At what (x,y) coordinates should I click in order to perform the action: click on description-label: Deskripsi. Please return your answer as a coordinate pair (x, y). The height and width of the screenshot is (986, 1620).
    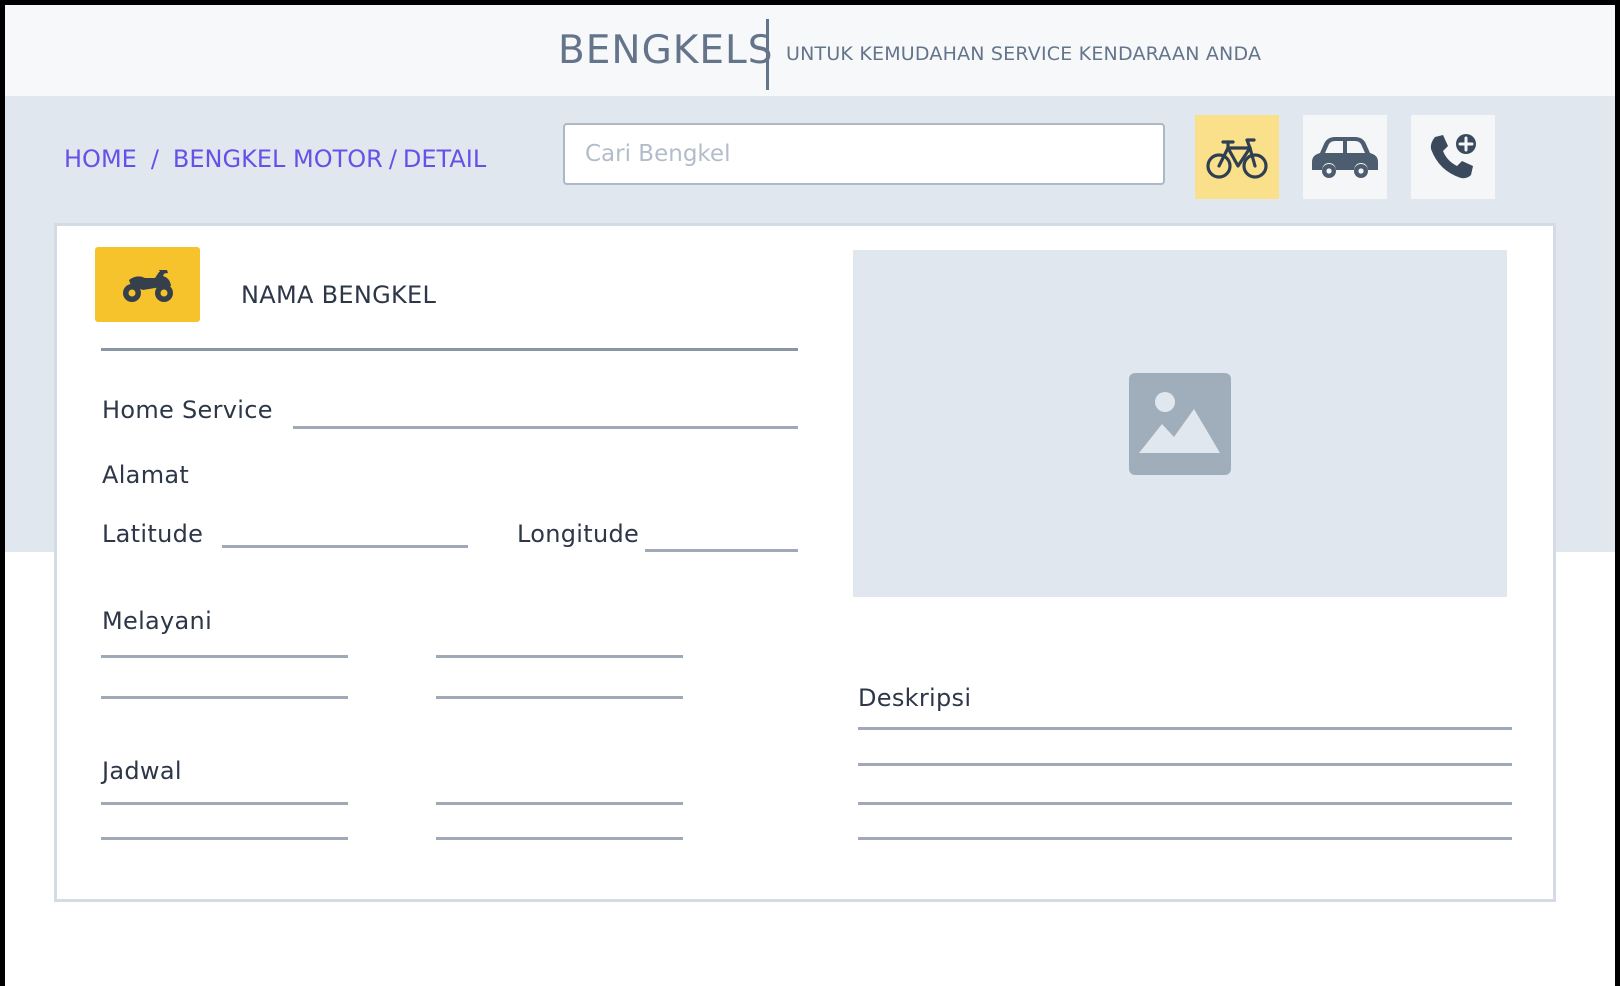
    Looking at the image, I should click on (915, 698).